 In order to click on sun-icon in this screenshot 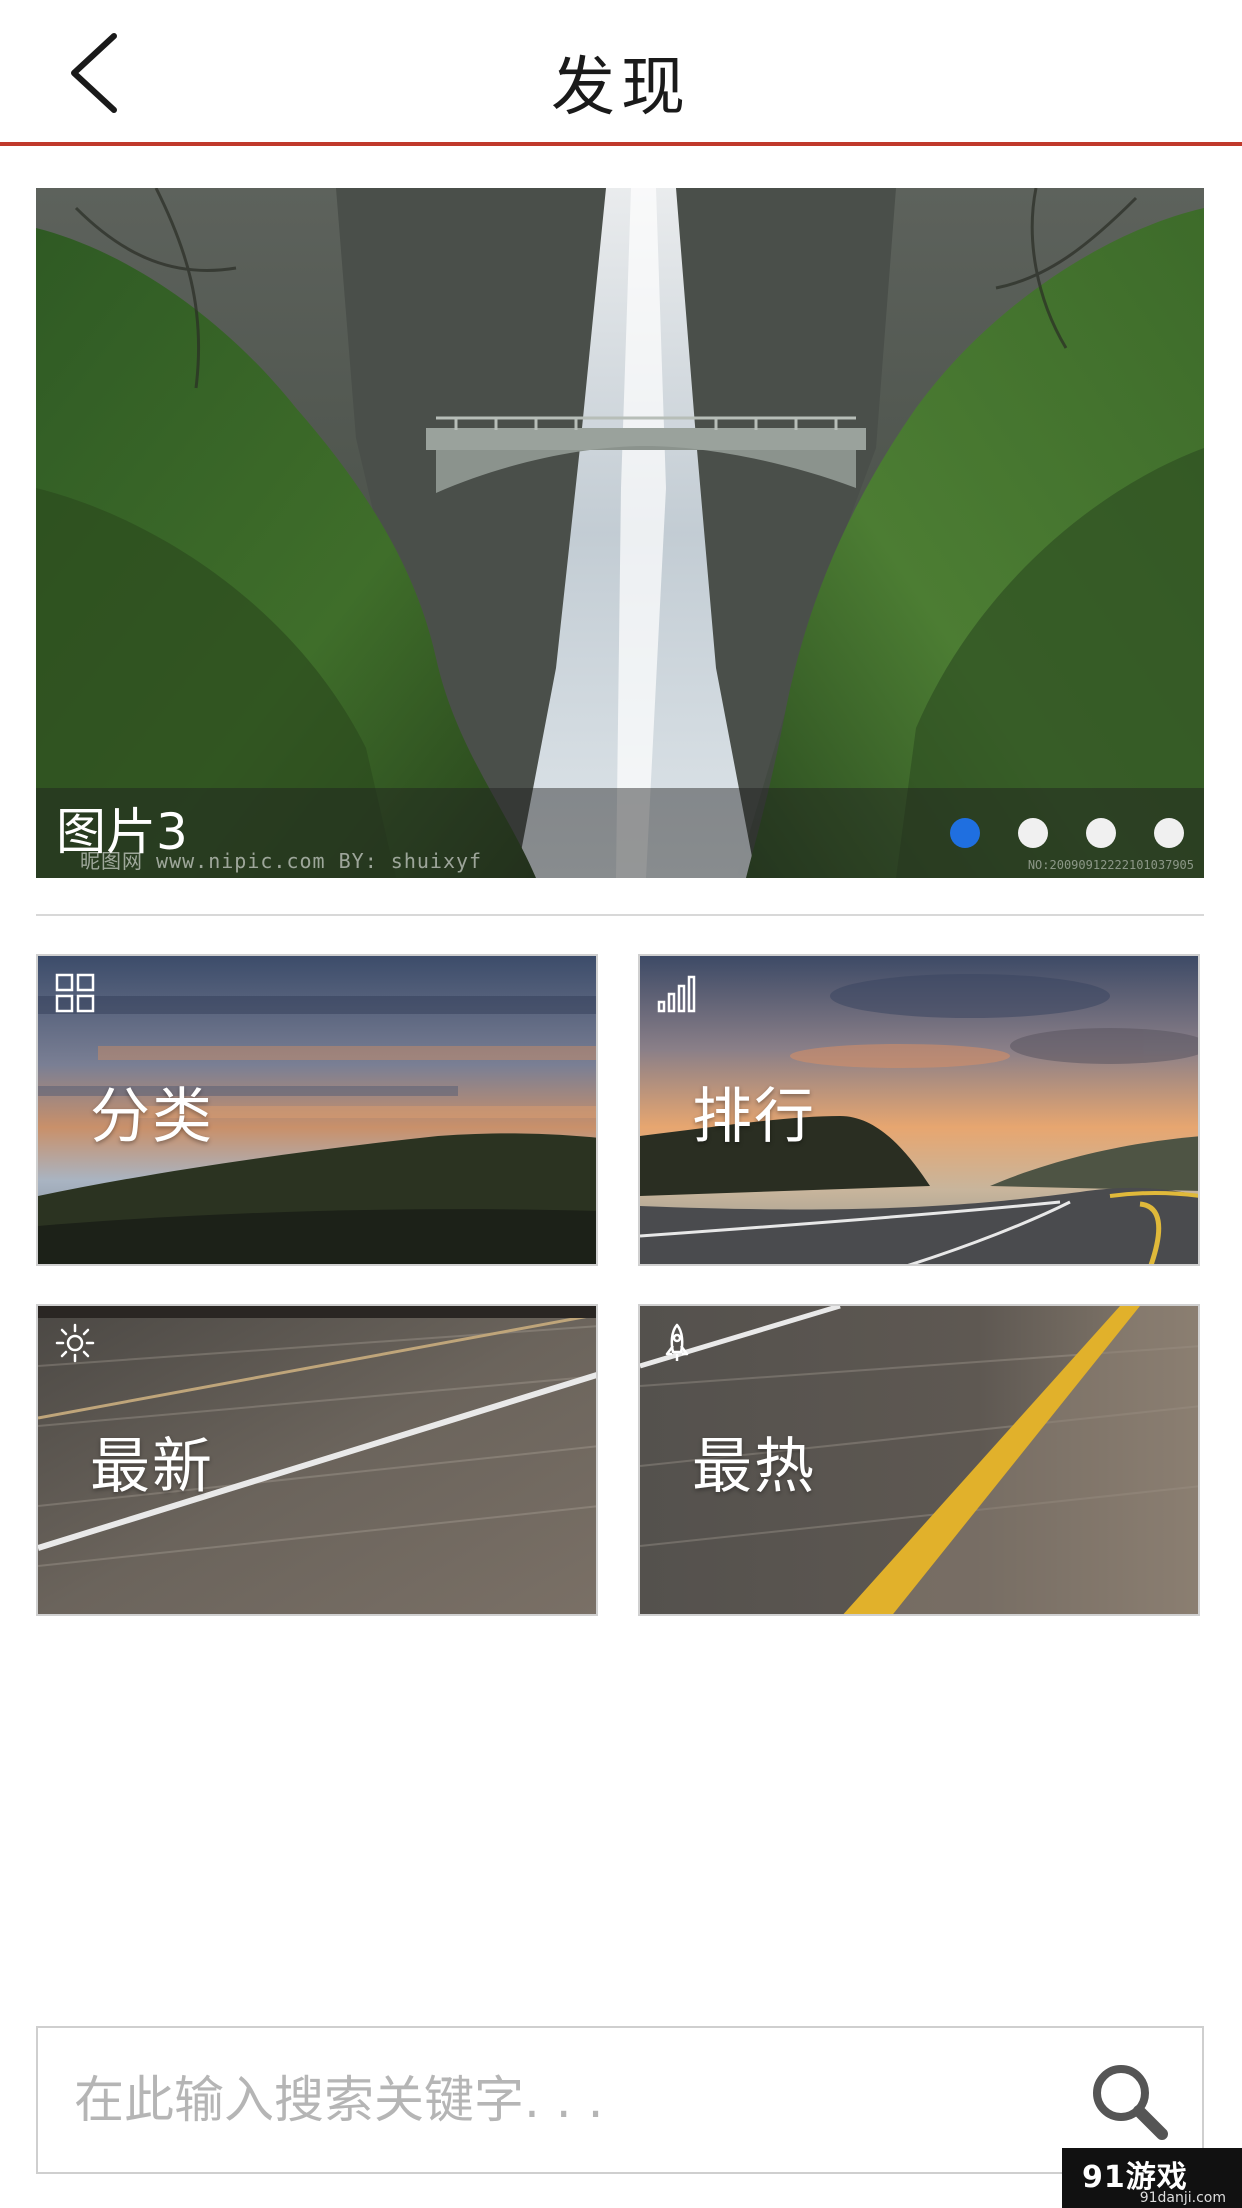, I will do `click(75, 1343)`.